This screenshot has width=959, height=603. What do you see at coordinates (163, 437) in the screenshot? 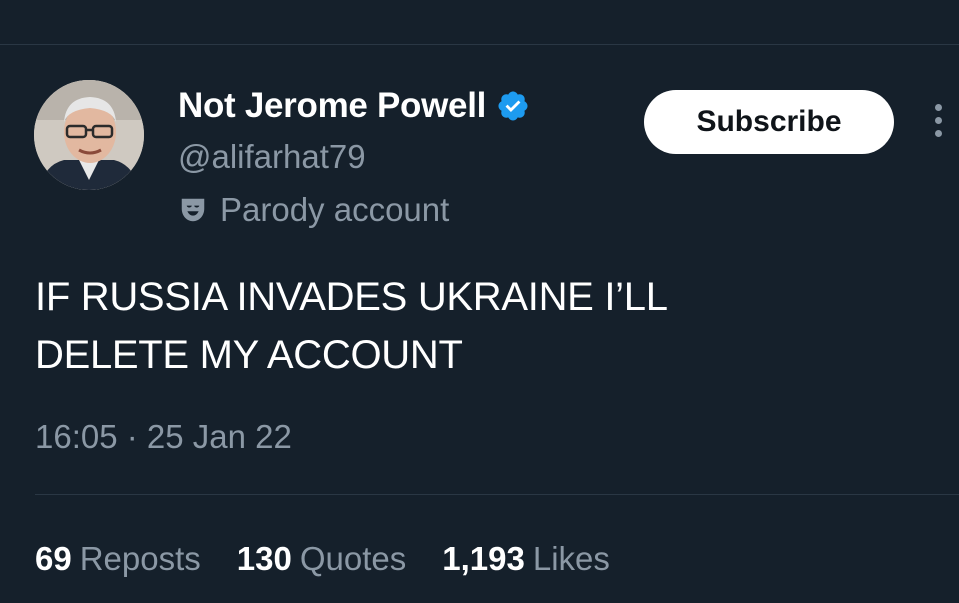
I see `tweet-timestamp: 16:05 · 25 Jan 22` at bounding box center [163, 437].